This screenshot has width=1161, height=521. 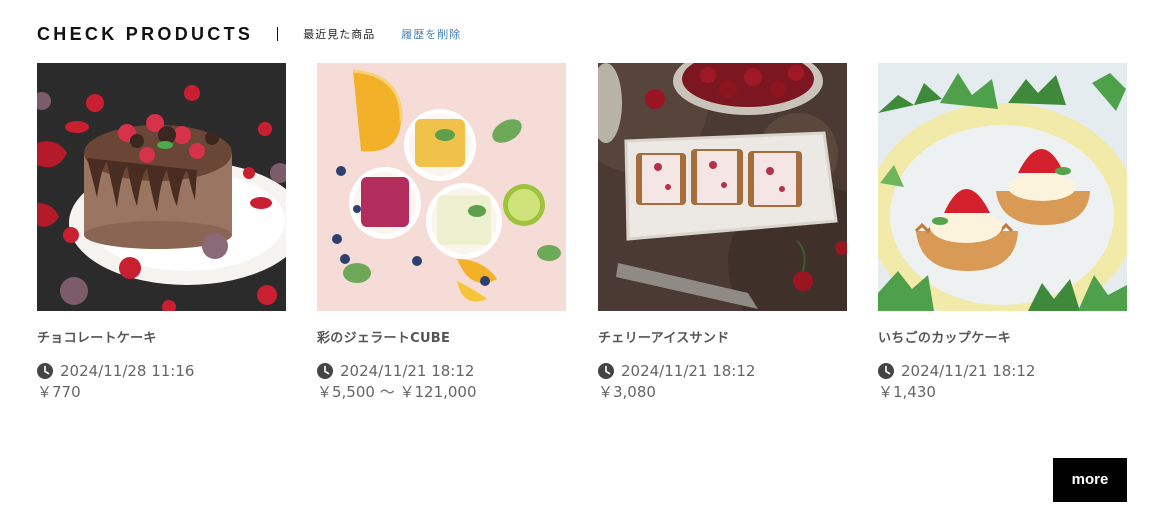 I want to click on product-card: チェリーアイスサンド 2024/11/21 18:12 ￥3,080, so click(x=722, y=232).